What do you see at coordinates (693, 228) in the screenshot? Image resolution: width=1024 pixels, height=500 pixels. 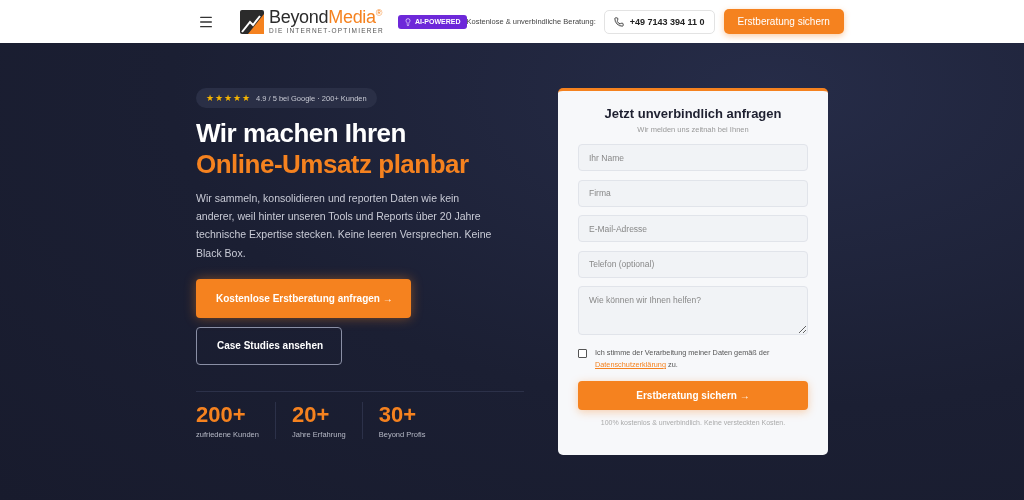 I see `input-field: E-Mail-Adresse` at bounding box center [693, 228].